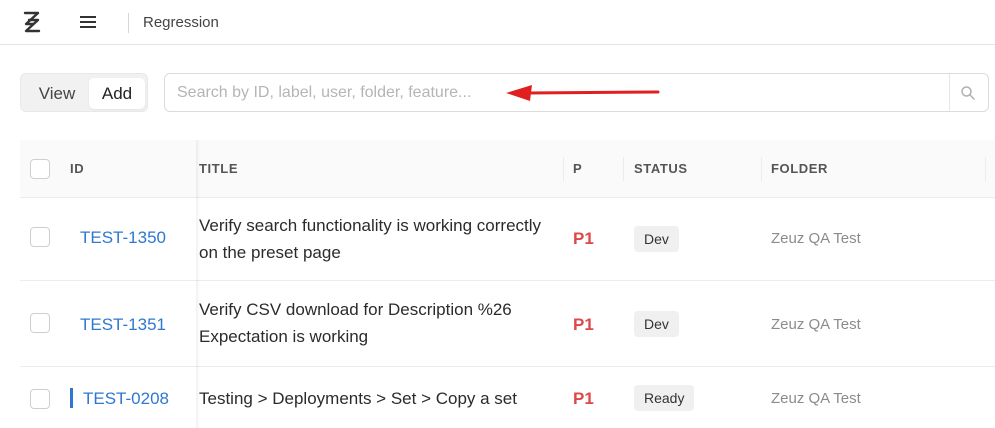 This screenshot has height=428, width=995. What do you see at coordinates (507, 169) in the screenshot?
I see `table-header: ID TITLE P STATUS FOLDER` at bounding box center [507, 169].